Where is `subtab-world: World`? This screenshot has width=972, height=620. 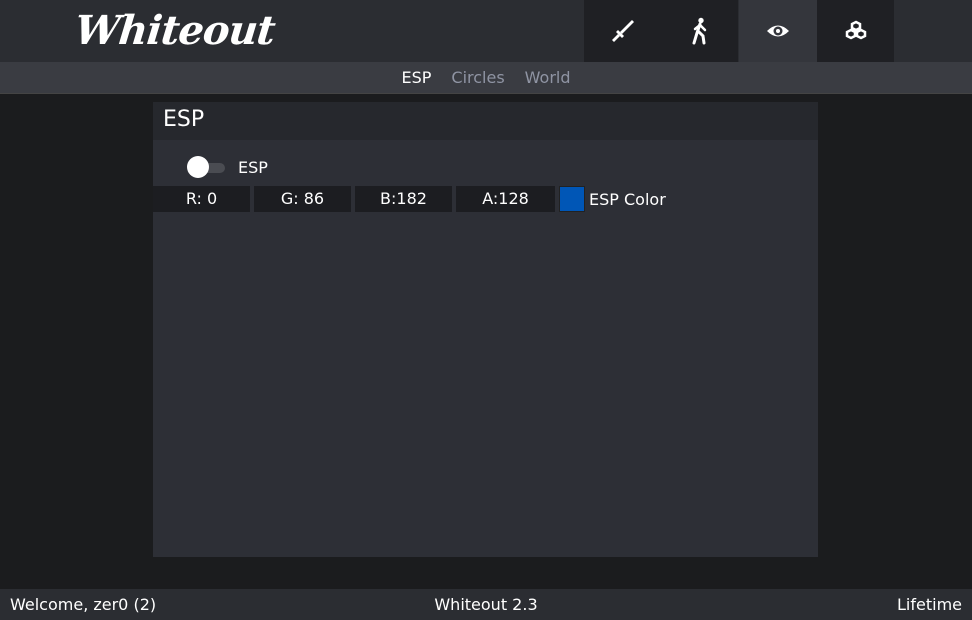 subtab-world: World is located at coordinates (548, 77).